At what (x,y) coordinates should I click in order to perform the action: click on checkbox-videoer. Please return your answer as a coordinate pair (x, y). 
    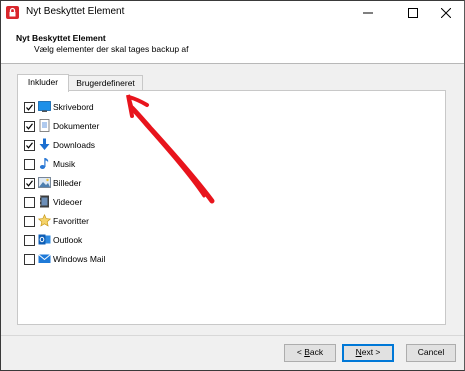
    Looking at the image, I should click on (29, 202).